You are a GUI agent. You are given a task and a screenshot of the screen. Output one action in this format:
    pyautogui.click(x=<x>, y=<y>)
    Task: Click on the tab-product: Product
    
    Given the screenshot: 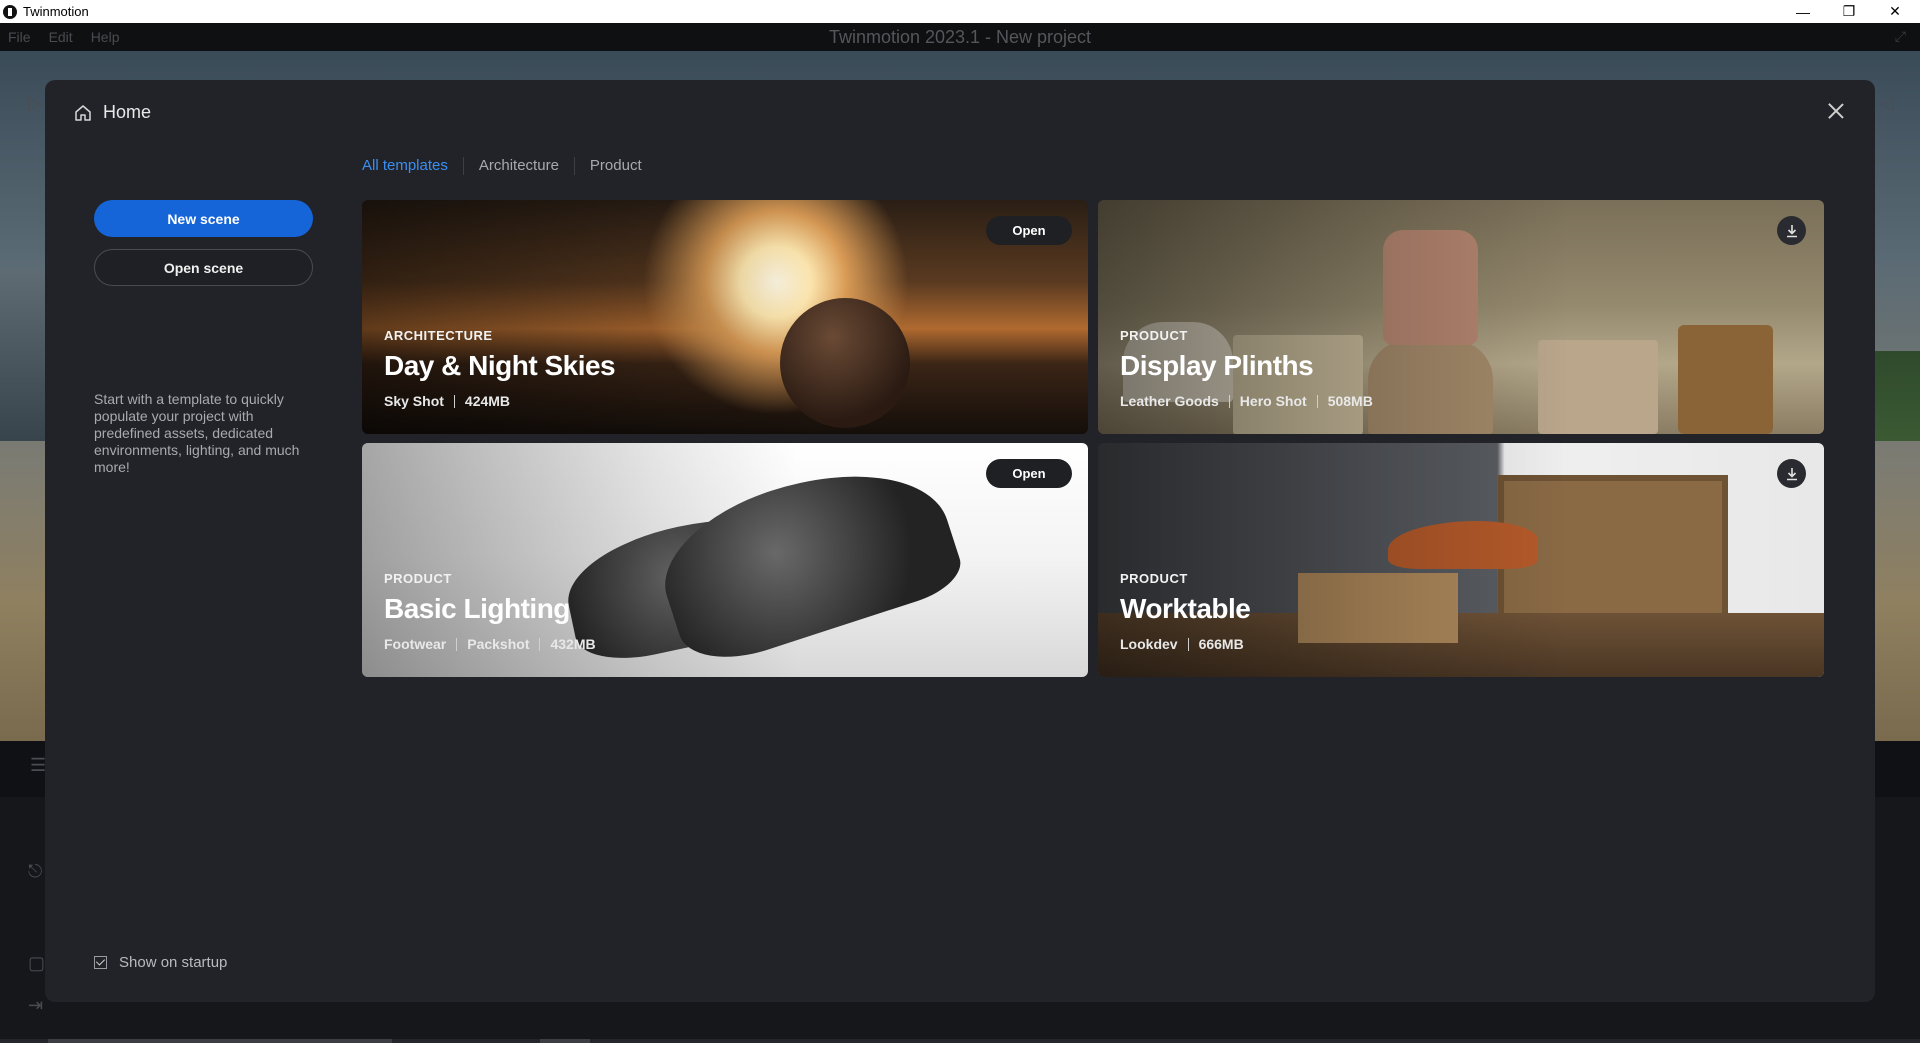 What is the action you would take?
    pyautogui.click(x=615, y=166)
    